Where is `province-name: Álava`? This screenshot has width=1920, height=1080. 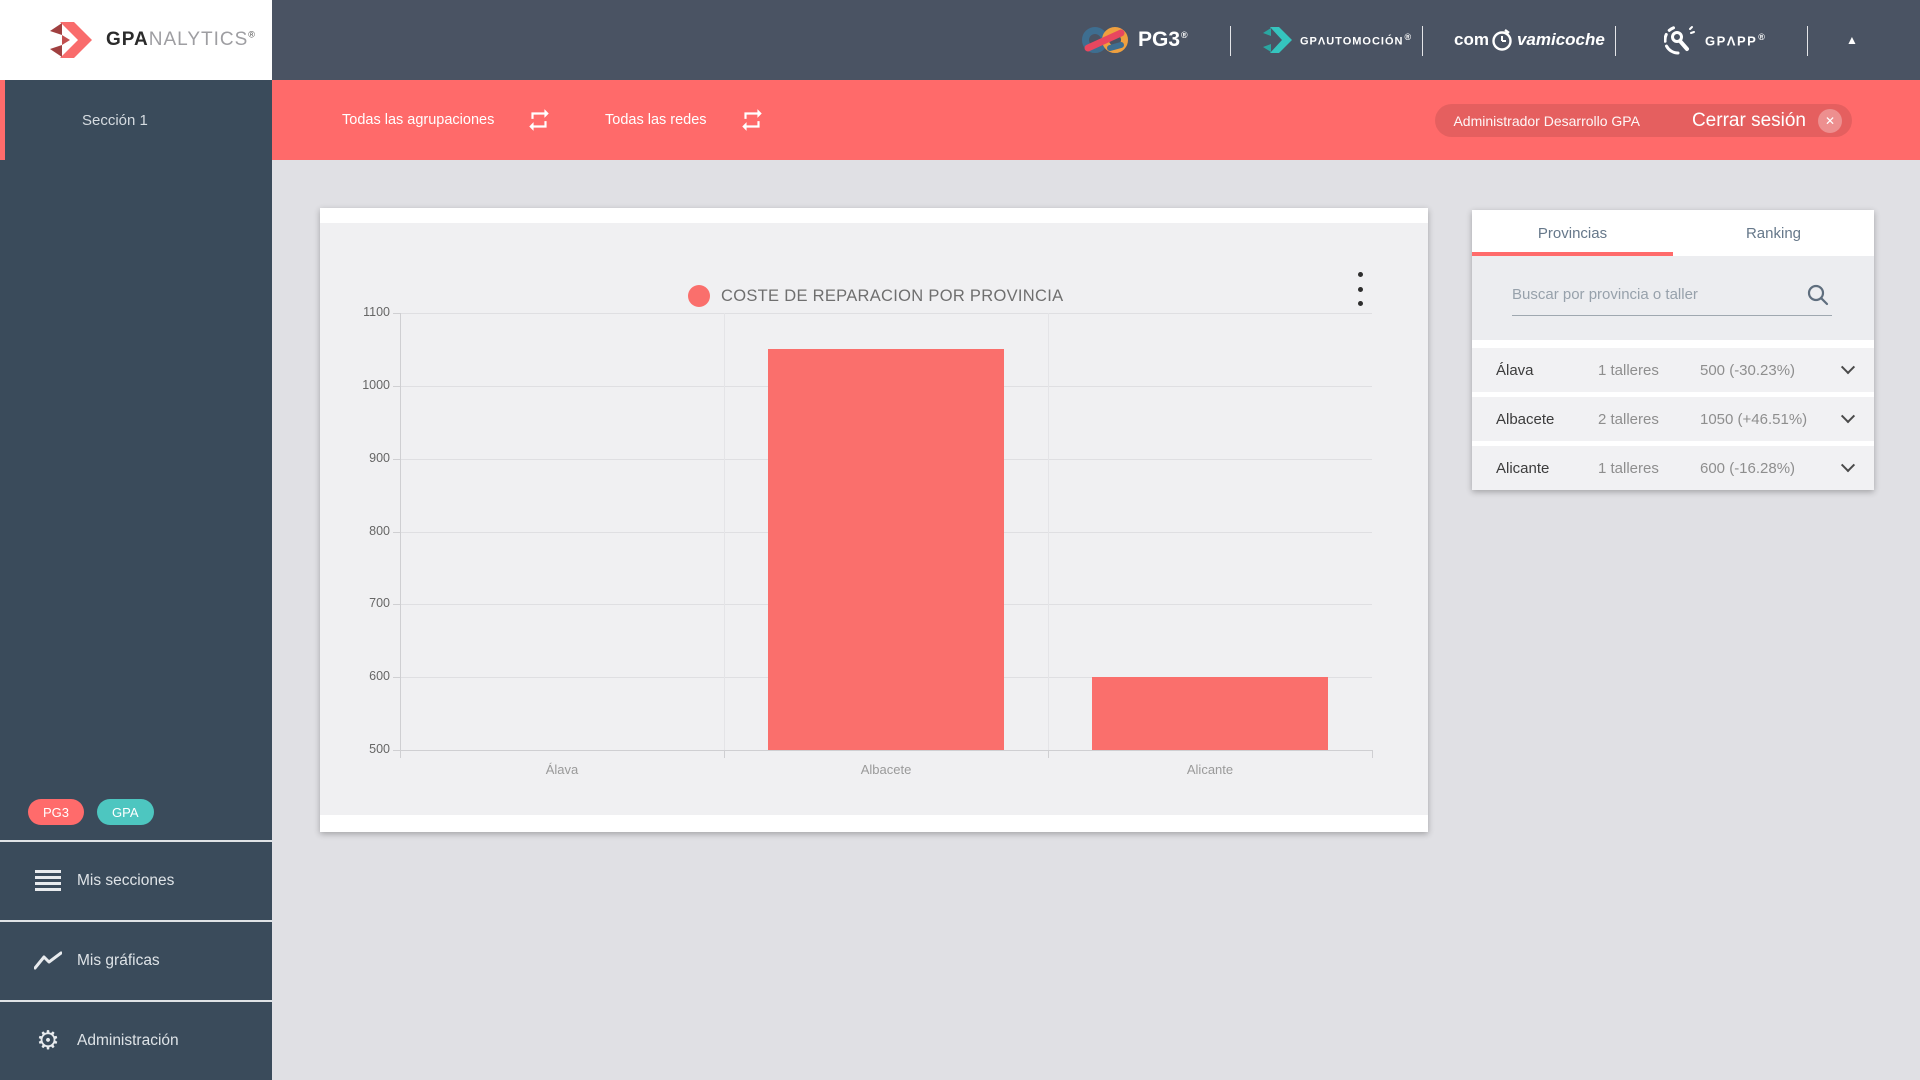
province-name: Álava is located at coordinates (1515, 370).